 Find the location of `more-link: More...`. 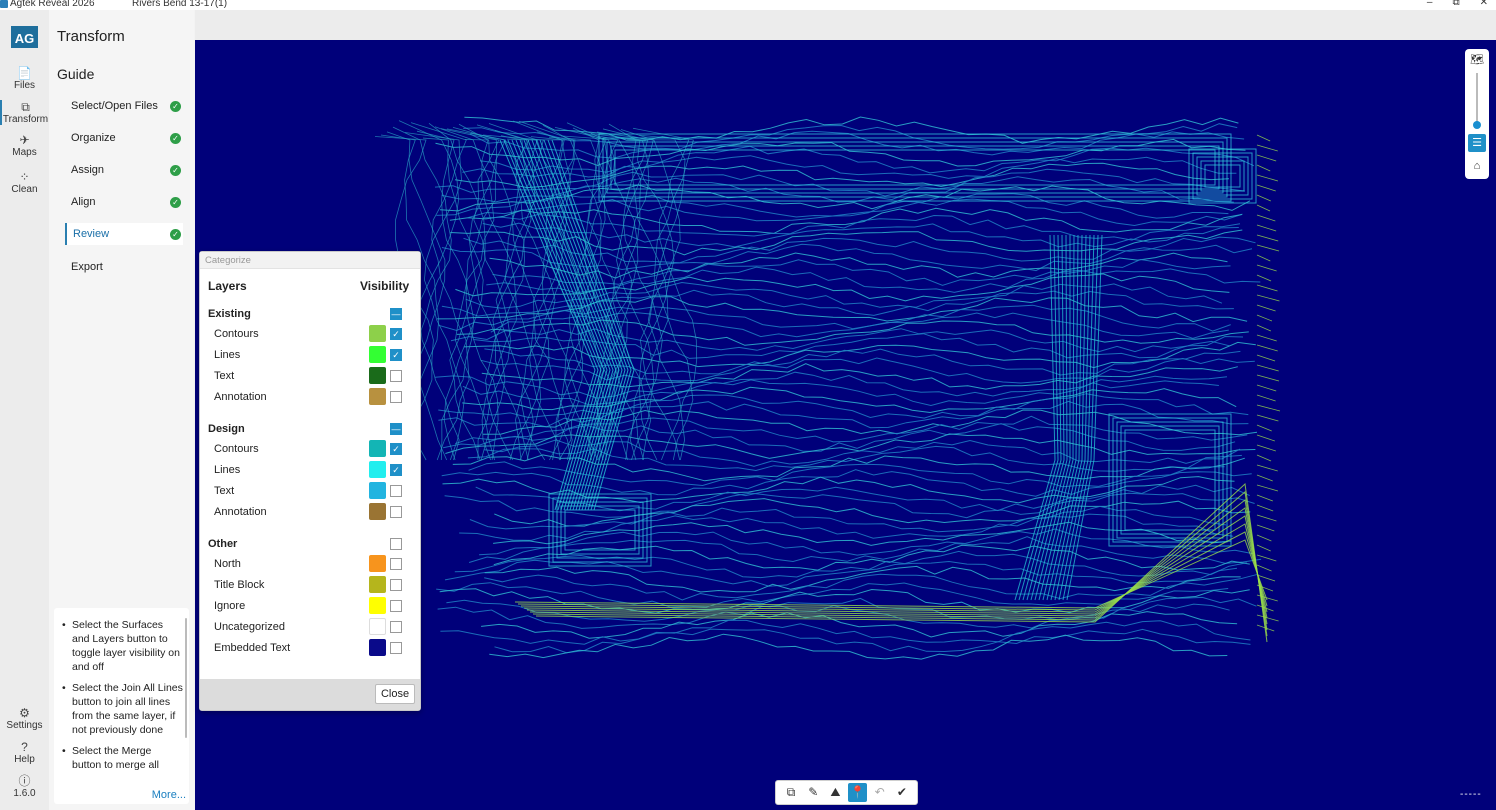

more-link: More... is located at coordinates (166, 795).